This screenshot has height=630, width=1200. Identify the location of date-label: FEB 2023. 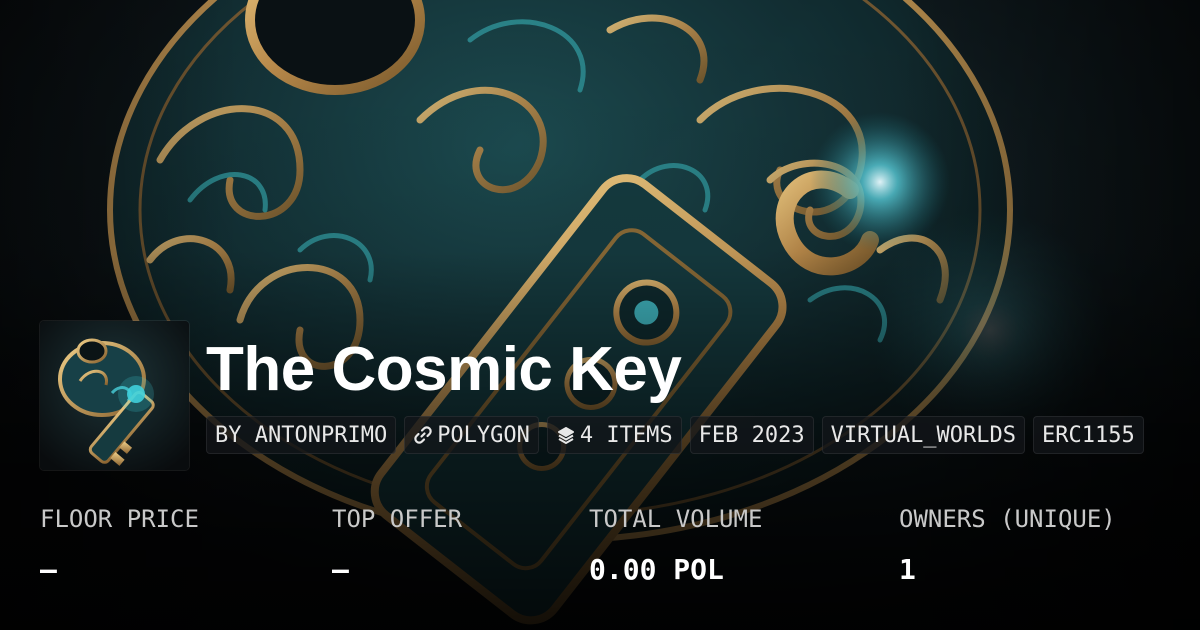
(751, 435).